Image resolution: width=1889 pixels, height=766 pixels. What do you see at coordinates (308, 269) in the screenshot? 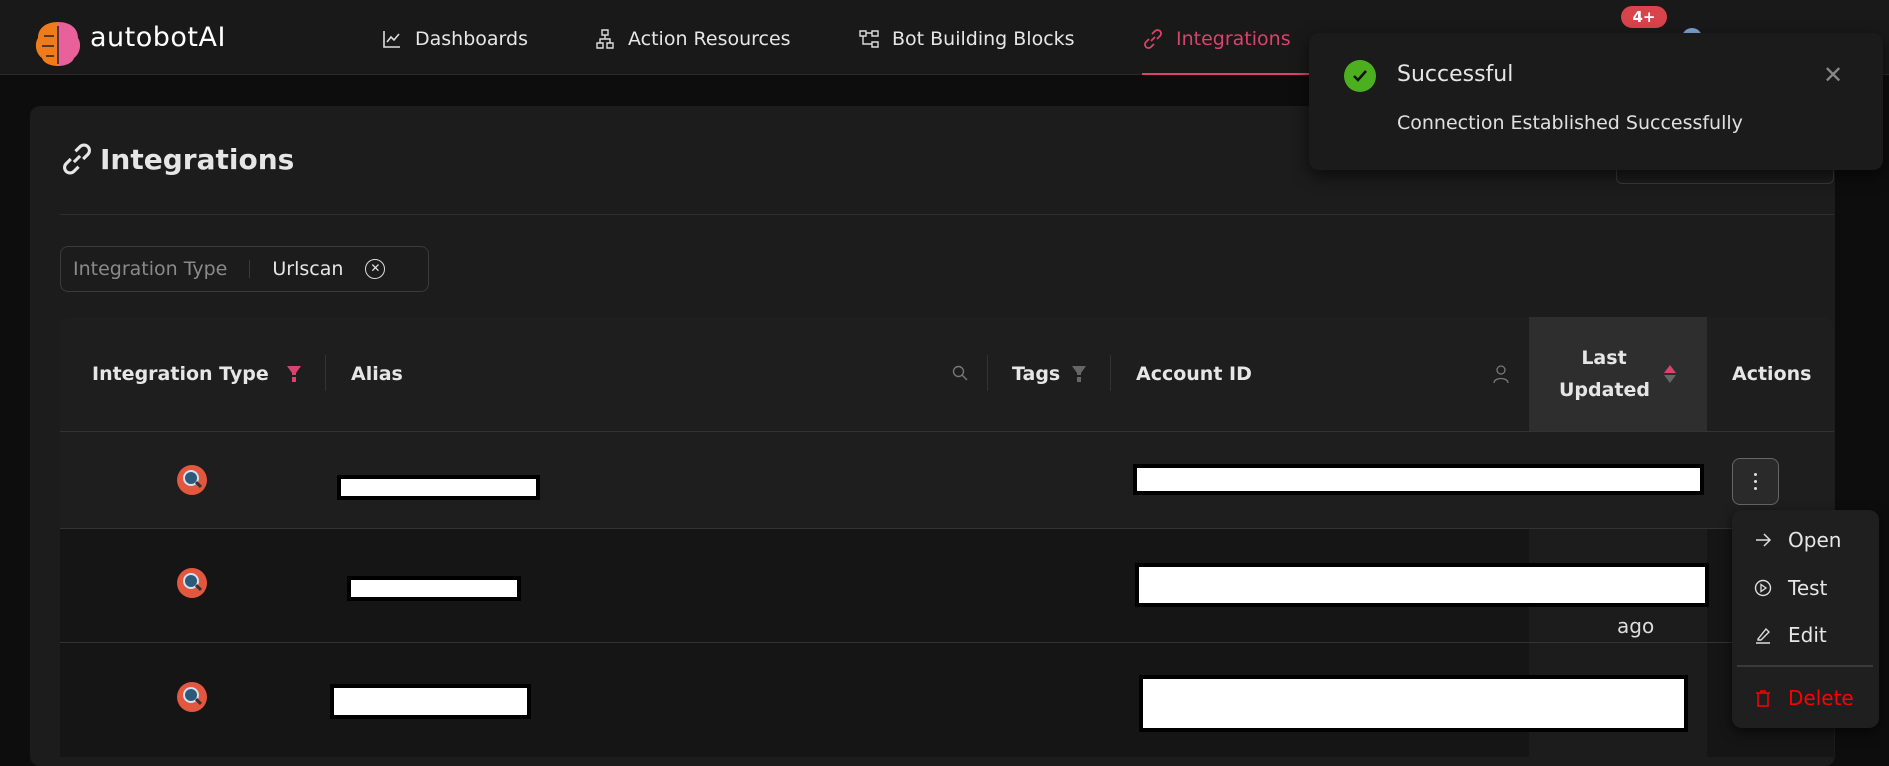
I see `filter-value: Urlscan` at bounding box center [308, 269].